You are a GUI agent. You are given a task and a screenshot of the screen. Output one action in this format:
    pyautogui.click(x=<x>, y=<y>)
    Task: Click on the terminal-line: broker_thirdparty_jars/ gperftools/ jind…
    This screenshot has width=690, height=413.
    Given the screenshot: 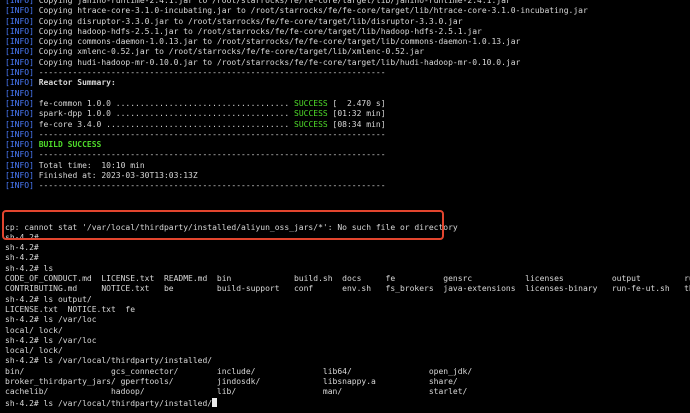 What is the action you would take?
    pyautogui.click(x=347, y=382)
    